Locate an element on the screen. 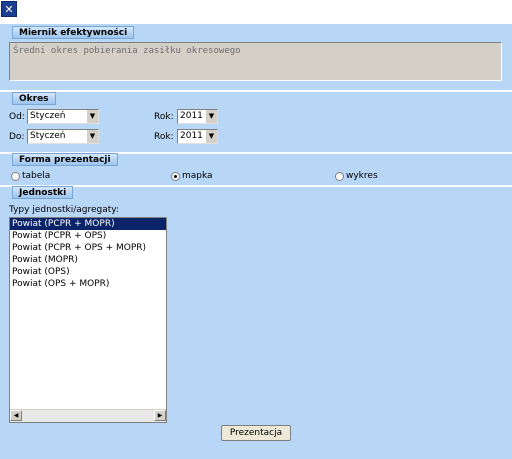 The image size is (512, 459). radio-wykres-label: wykres is located at coordinates (362, 176).